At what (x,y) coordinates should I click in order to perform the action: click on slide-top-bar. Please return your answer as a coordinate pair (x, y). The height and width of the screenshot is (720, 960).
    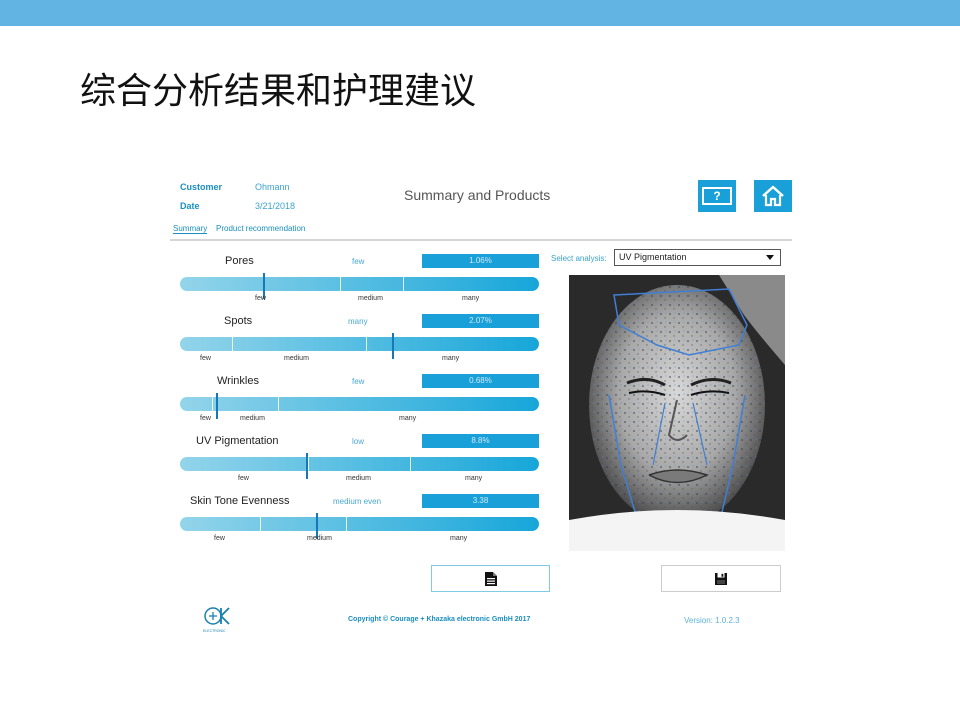
    Looking at the image, I should click on (480, 13).